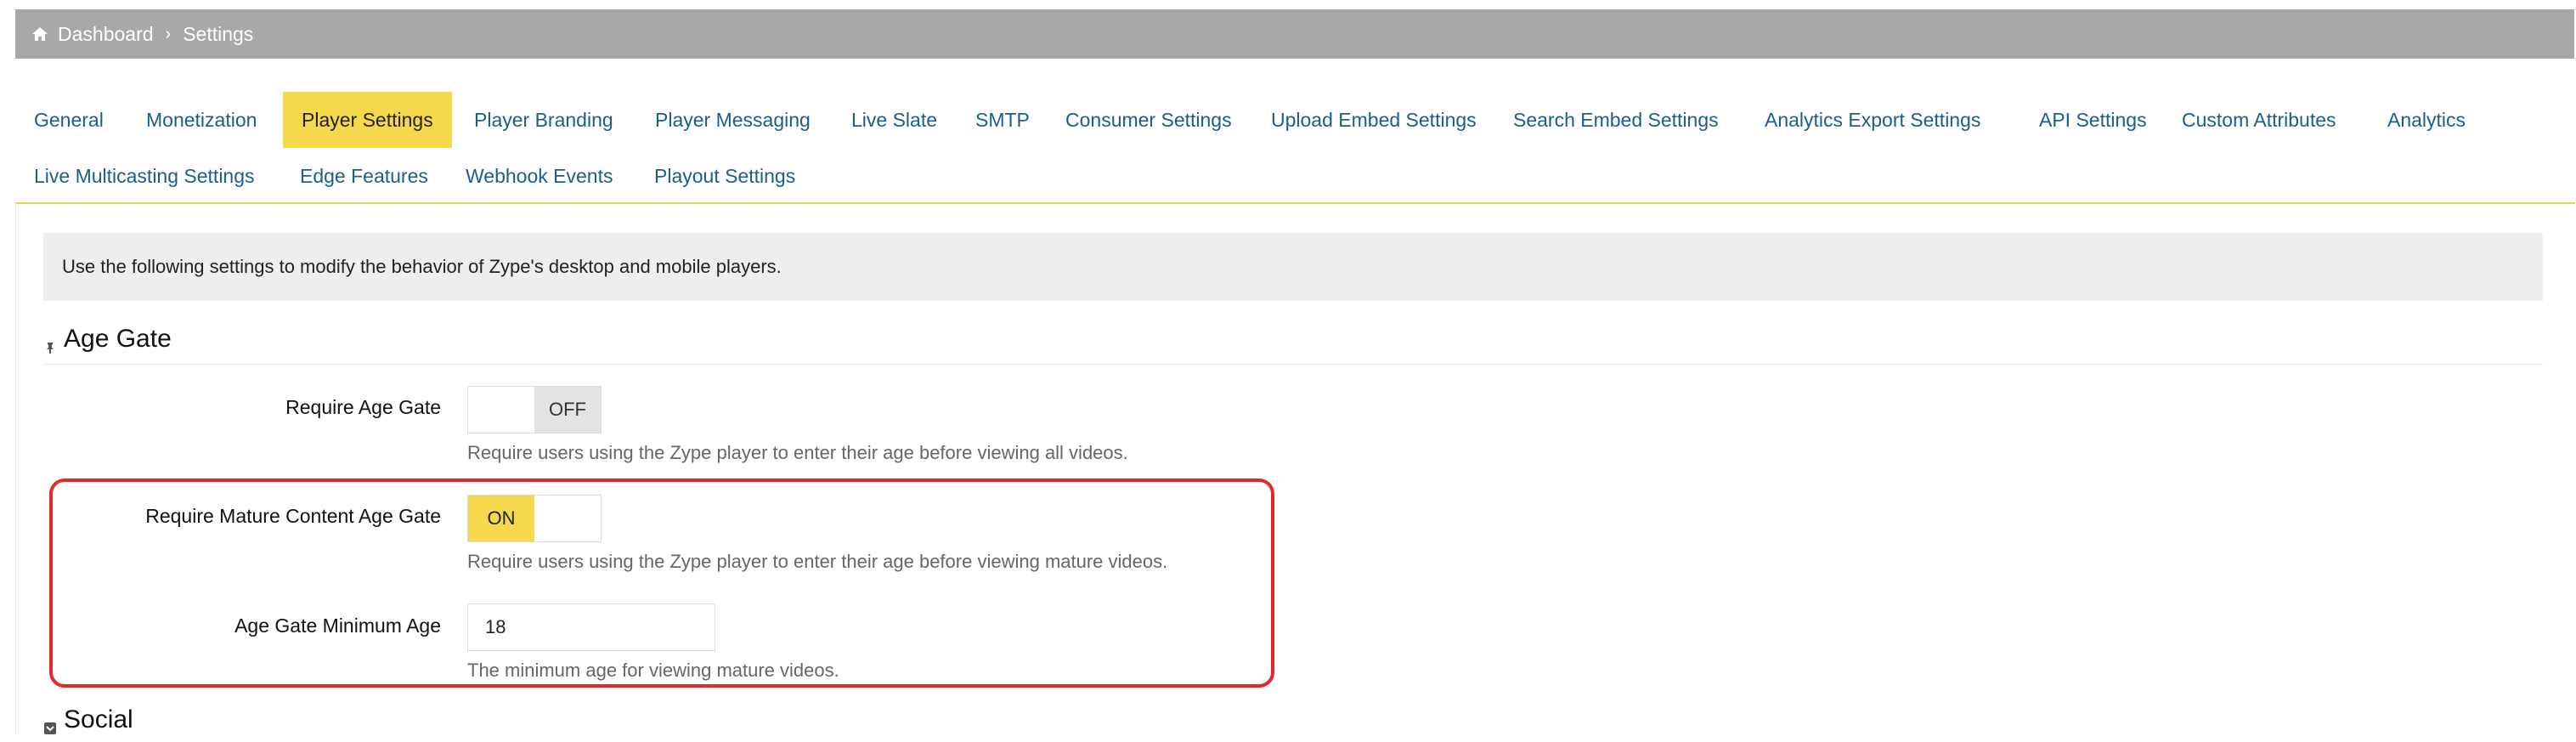  I want to click on tab-upload-embed-settings: Upload Embed Settings, so click(1374, 120).